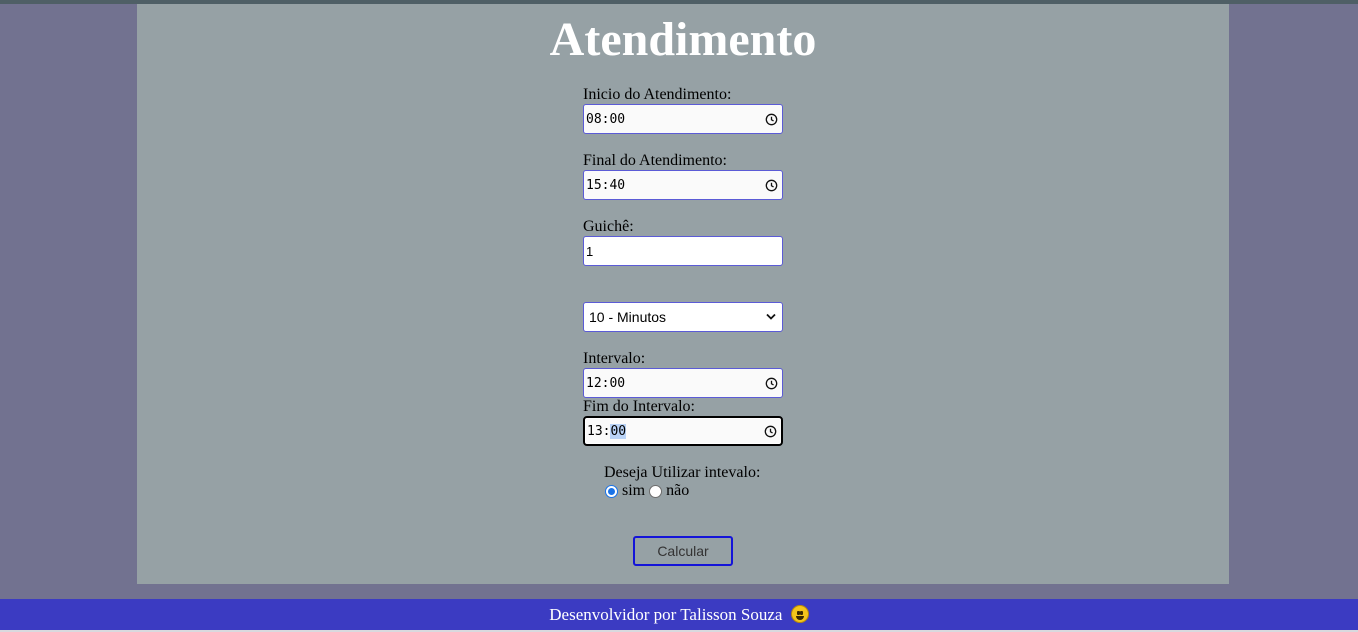  I want to click on calcular-button: Calcular, so click(683, 551).